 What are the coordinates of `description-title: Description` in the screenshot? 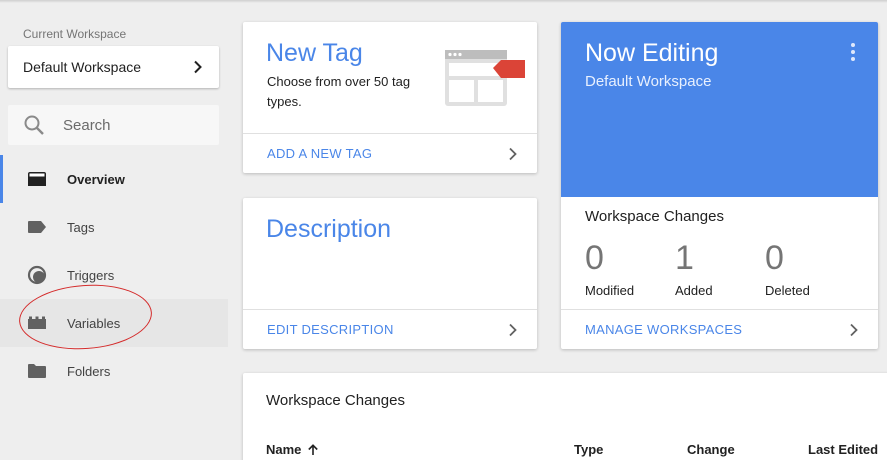 It's located at (329, 229).